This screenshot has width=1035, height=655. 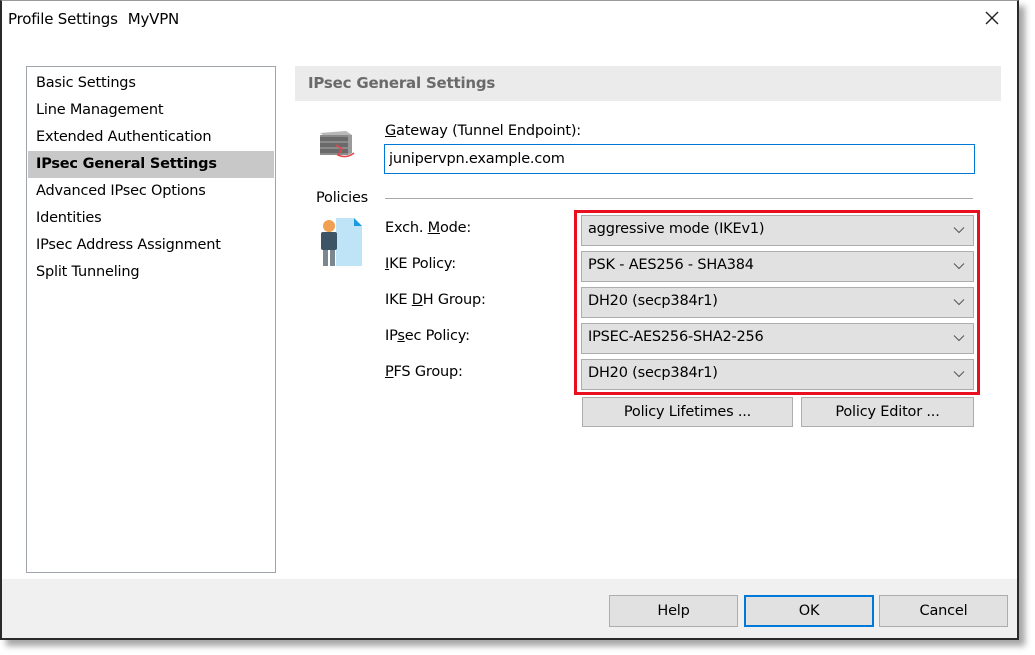 I want to click on policies-section-label: Policies, so click(x=342, y=198).